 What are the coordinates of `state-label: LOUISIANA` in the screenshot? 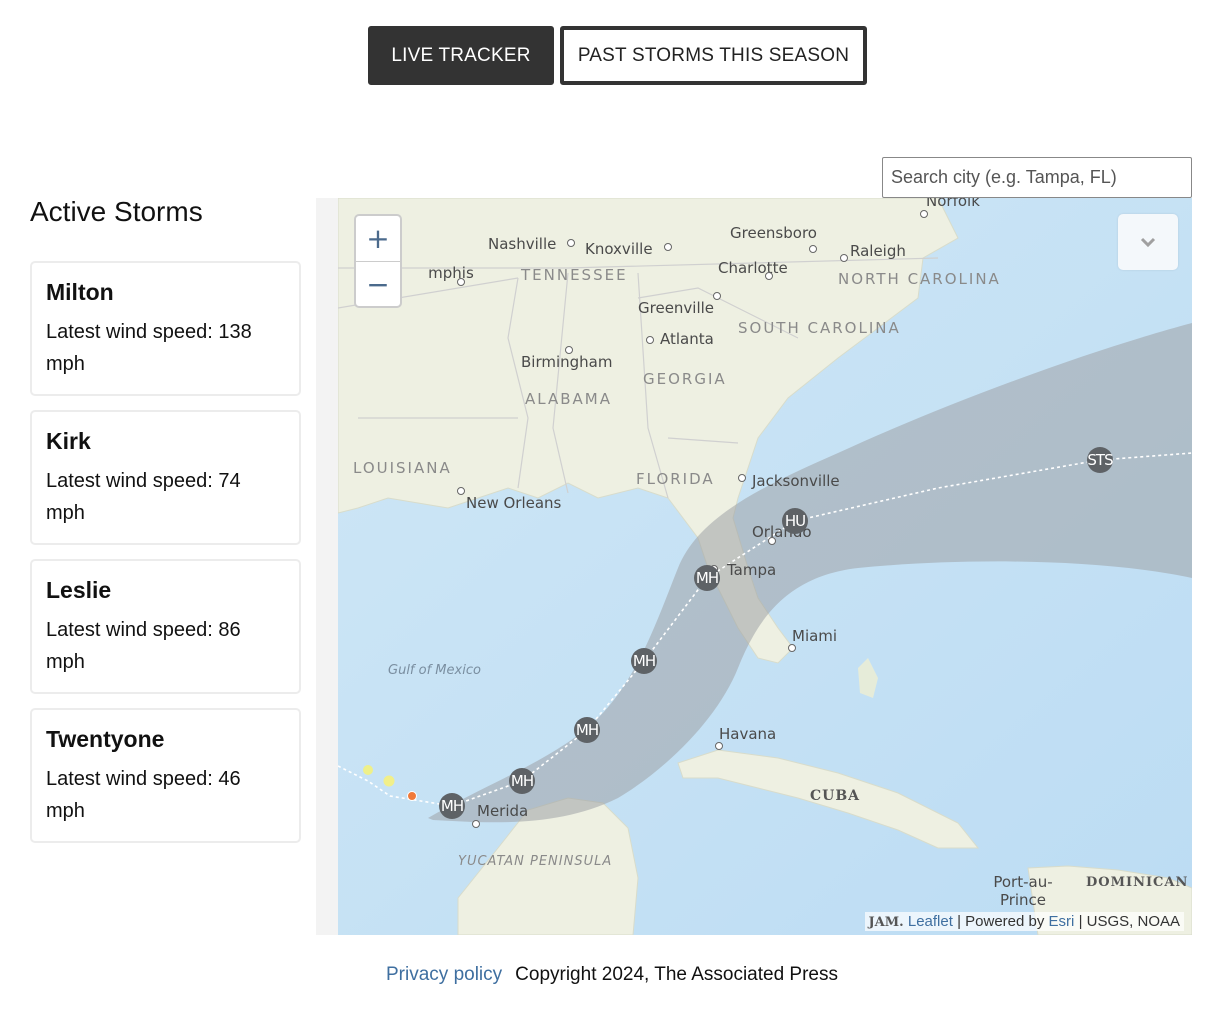 It's located at (402, 468).